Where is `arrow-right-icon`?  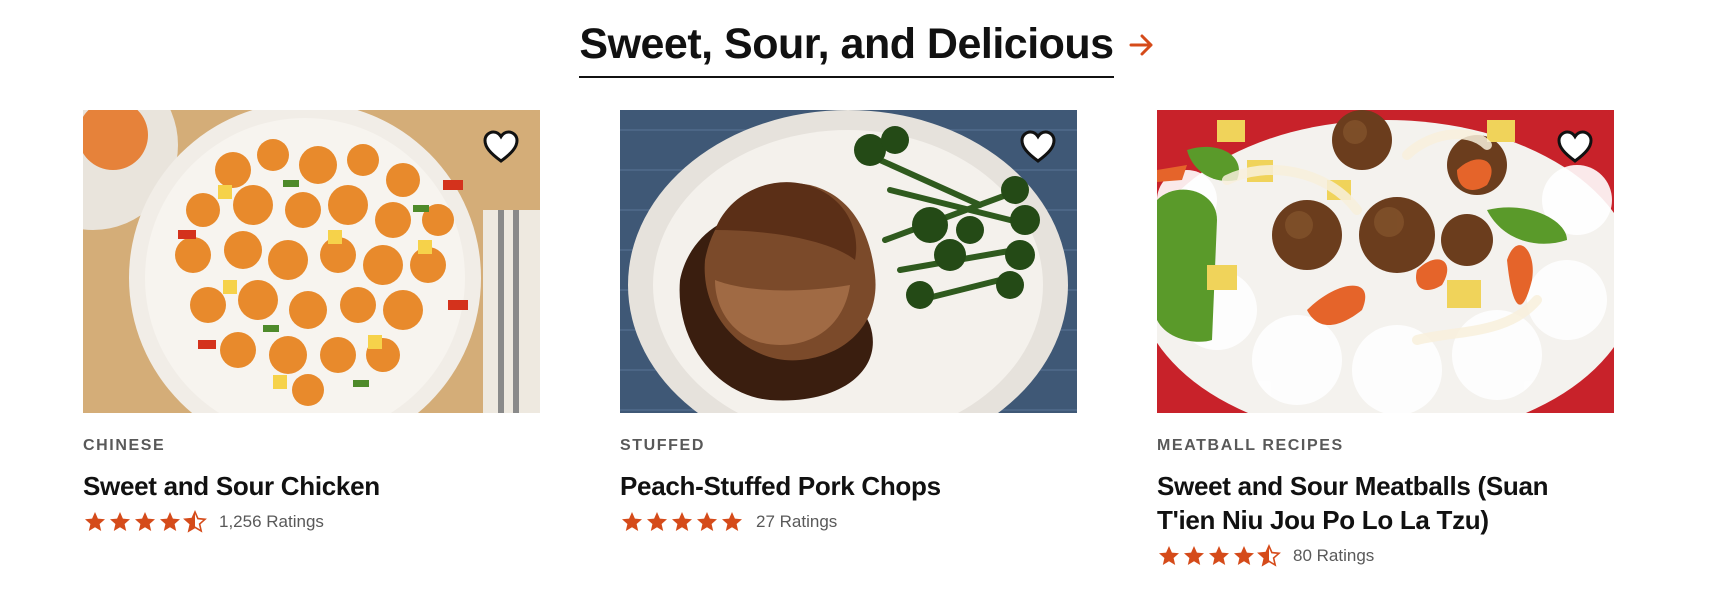 arrow-right-icon is located at coordinates (1141, 45).